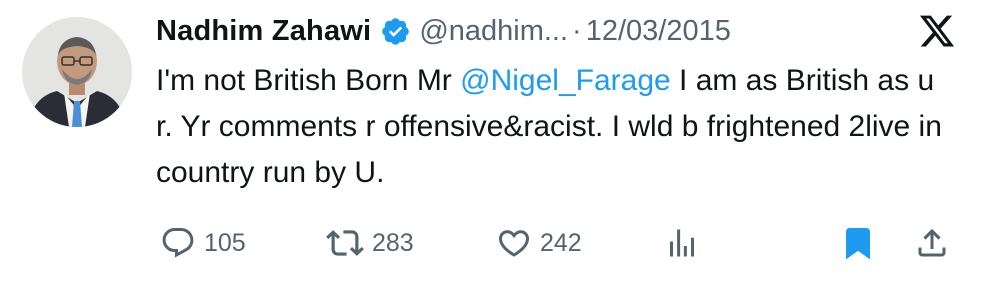 The width and height of the screenshot is (984, 284). Describe the element at coordinates (514, 243) in the screenshot. I see `like-icon` at that location.